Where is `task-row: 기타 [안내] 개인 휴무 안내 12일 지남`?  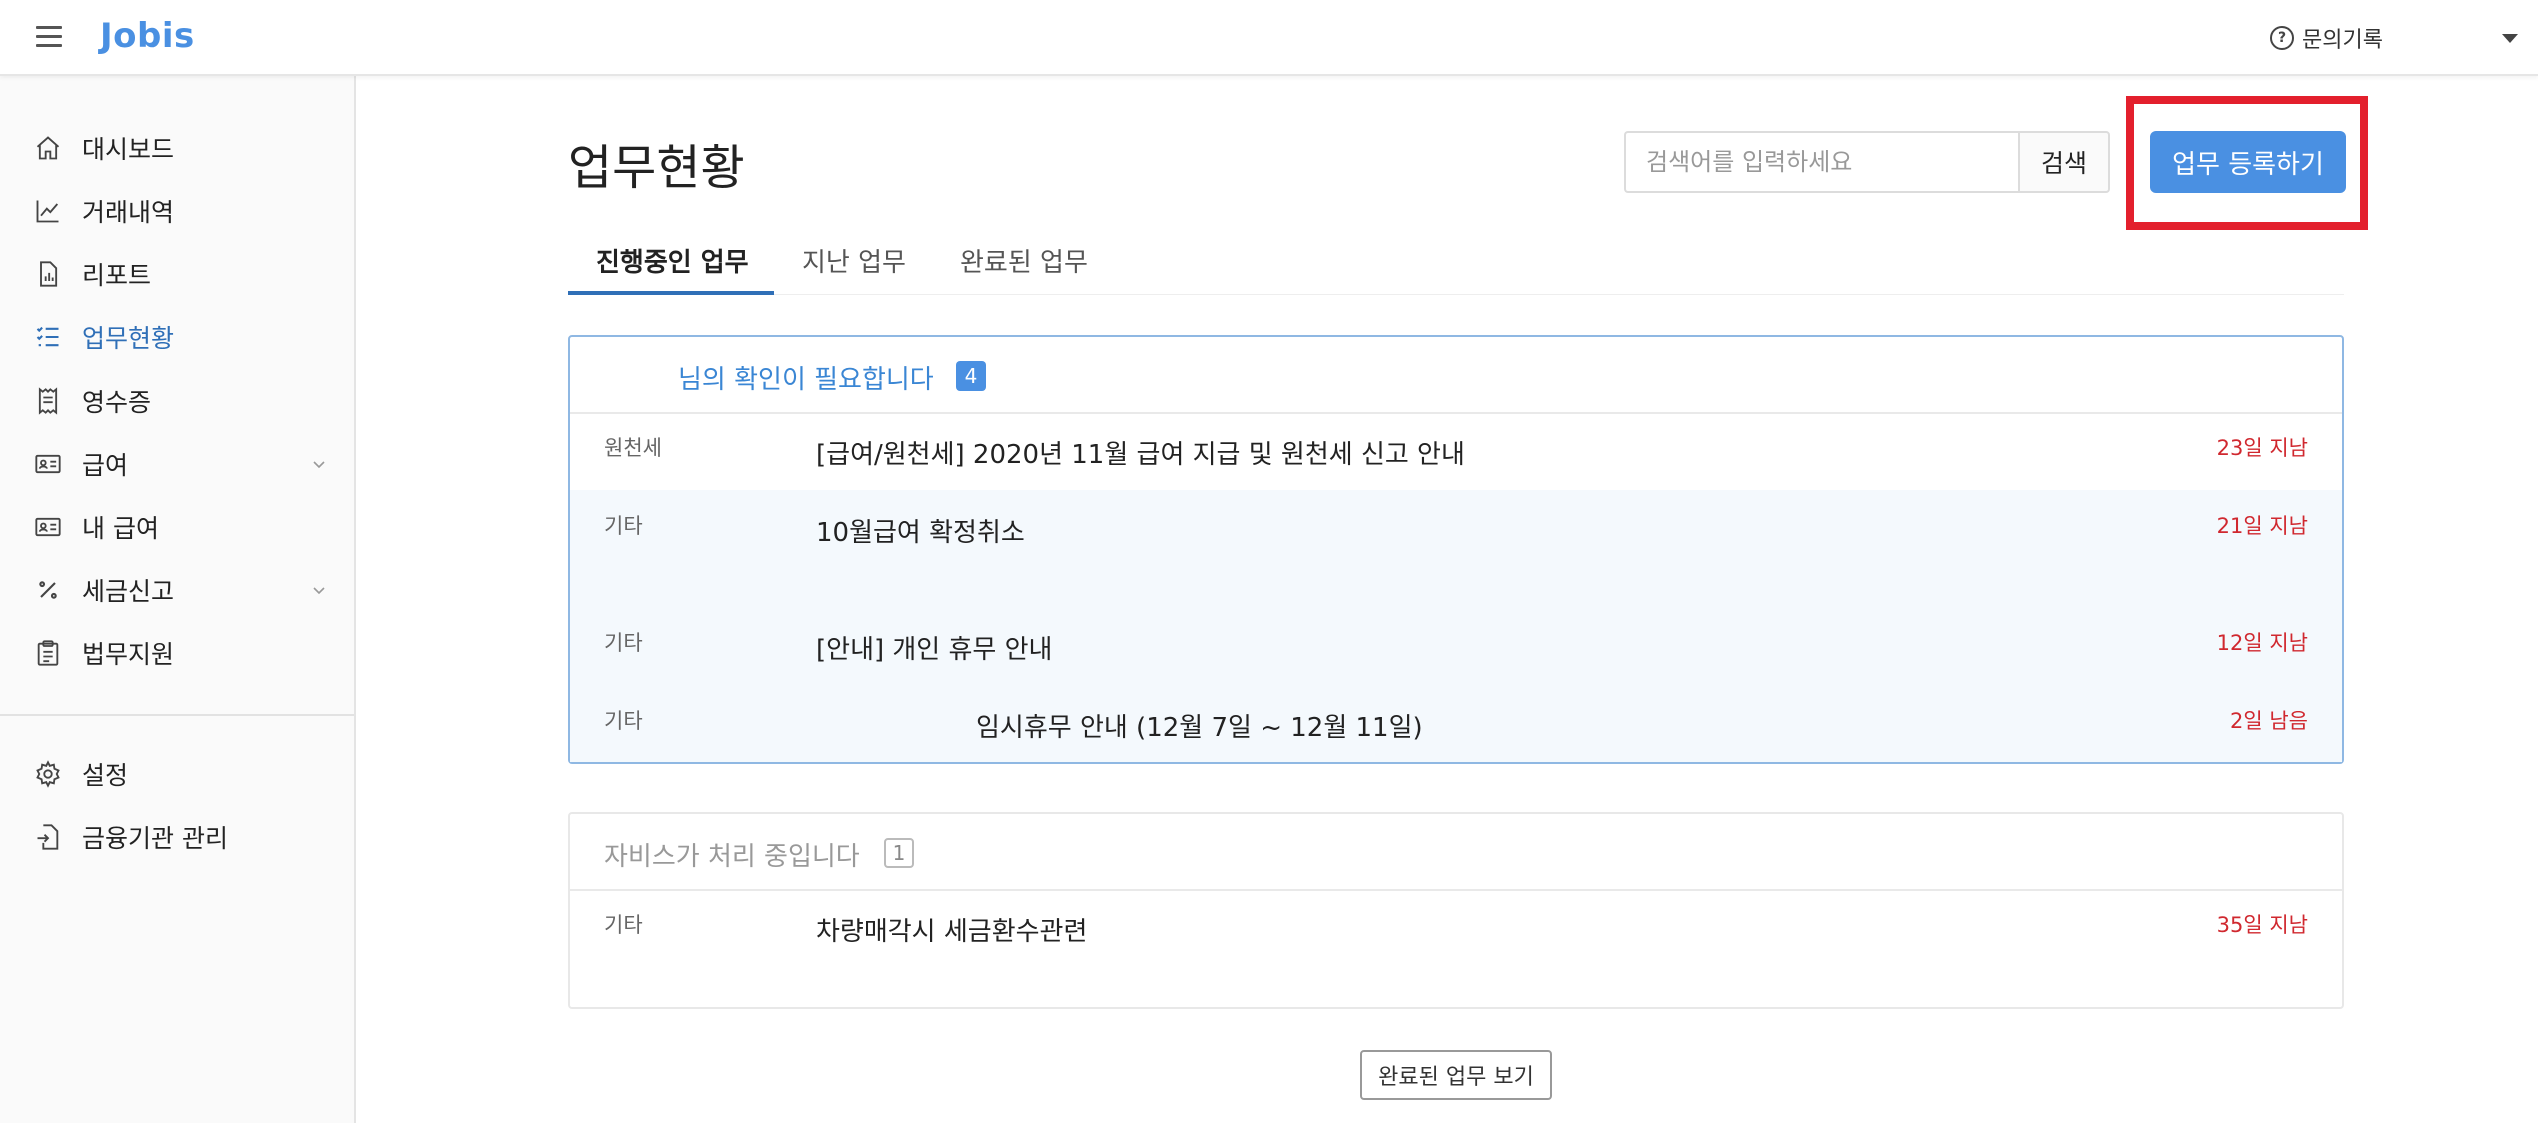
task-row: 기타 [안내] 개인 휴무 안내 12일 지남 is located at coordinates (1456, 647).